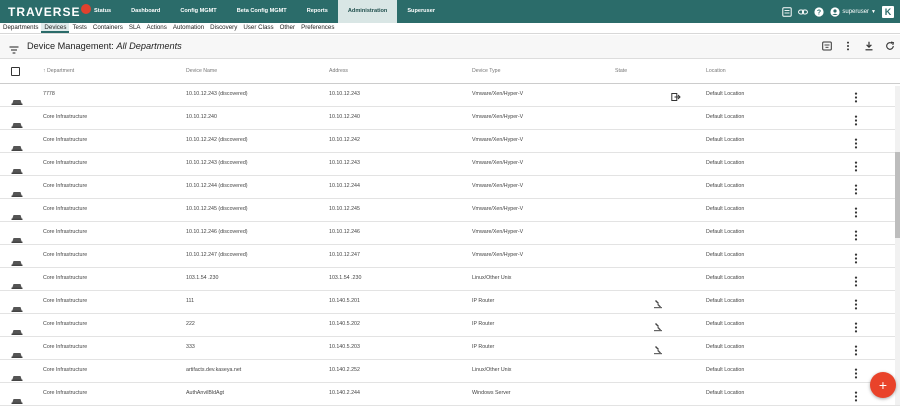 The image size is (900, 409). What do you see at coordinates (213, 370) in the screenshot?
I see `cell-device-name: artifacts.dev.kaseya.net` at bounding box center [213, 370].